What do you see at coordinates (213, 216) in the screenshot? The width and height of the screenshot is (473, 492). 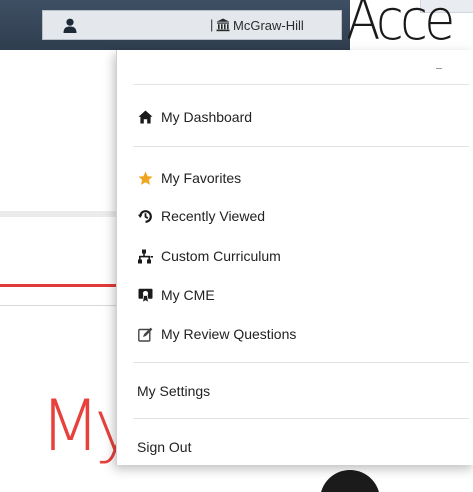 I see `menu-item-label: Recently Viewed` at bounding box center [213, 216].